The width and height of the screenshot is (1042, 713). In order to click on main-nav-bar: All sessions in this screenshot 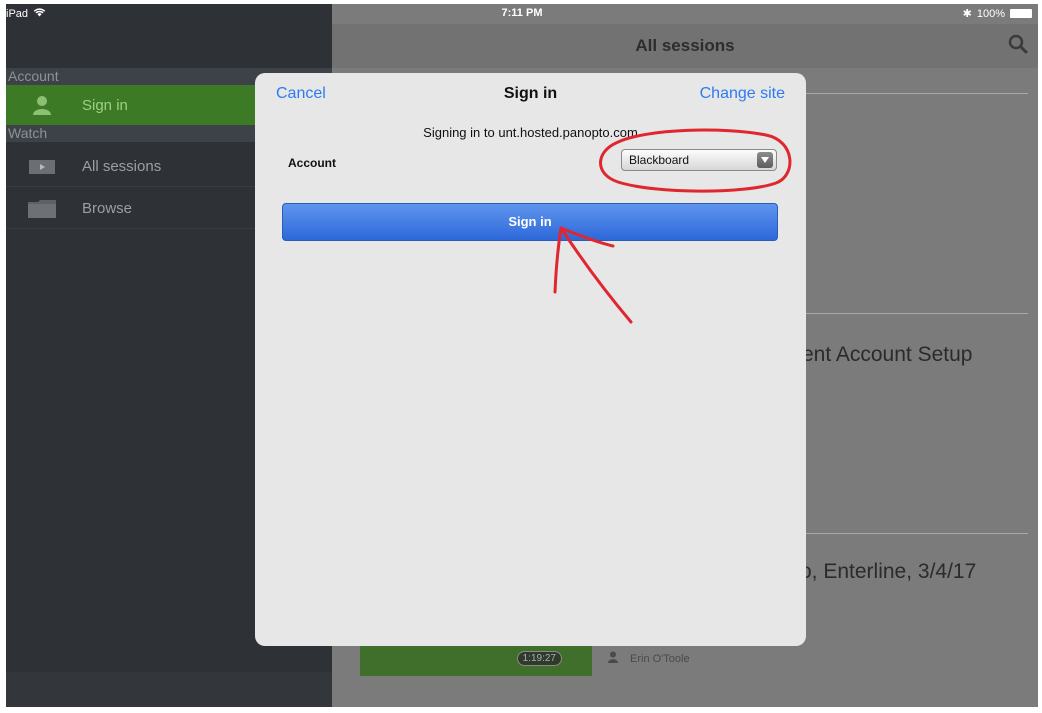, I will do `click(685, 46)`.